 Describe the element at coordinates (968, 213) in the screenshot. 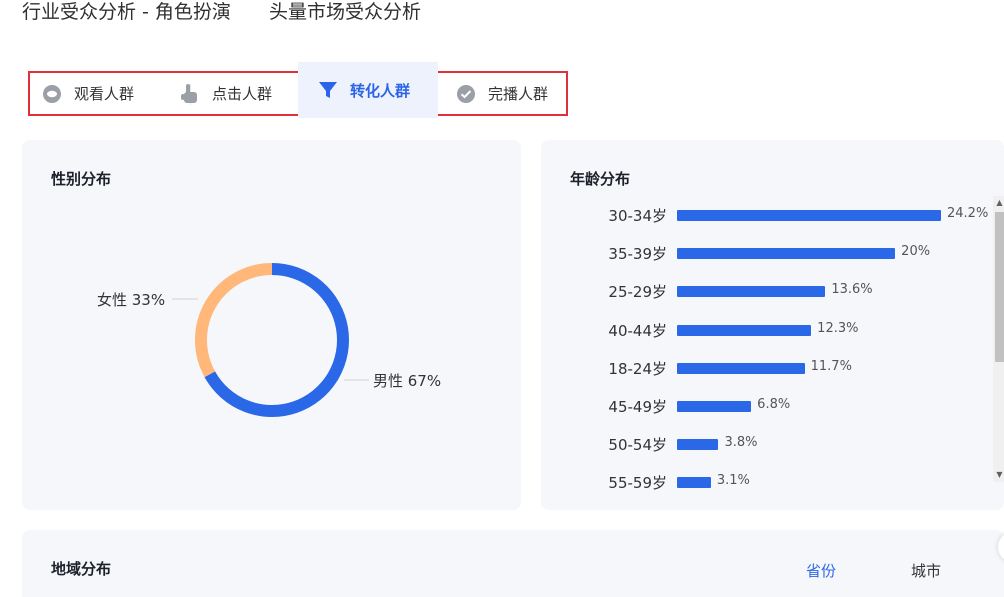

I see `age-value-label: 24.2%` at that location.